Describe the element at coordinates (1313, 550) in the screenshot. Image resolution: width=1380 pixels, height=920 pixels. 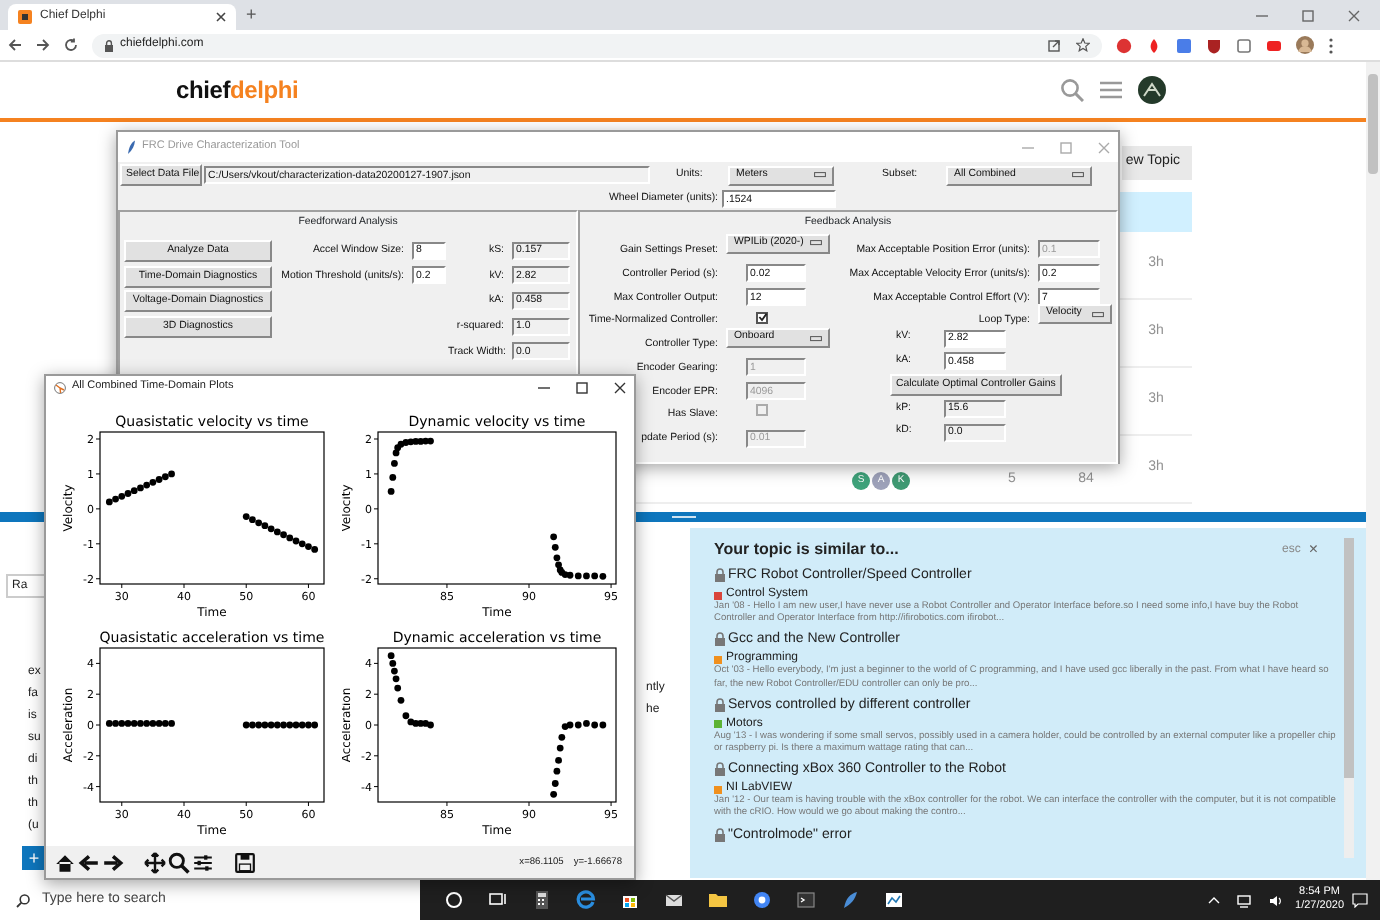
I see `close-button: ×` at that location.